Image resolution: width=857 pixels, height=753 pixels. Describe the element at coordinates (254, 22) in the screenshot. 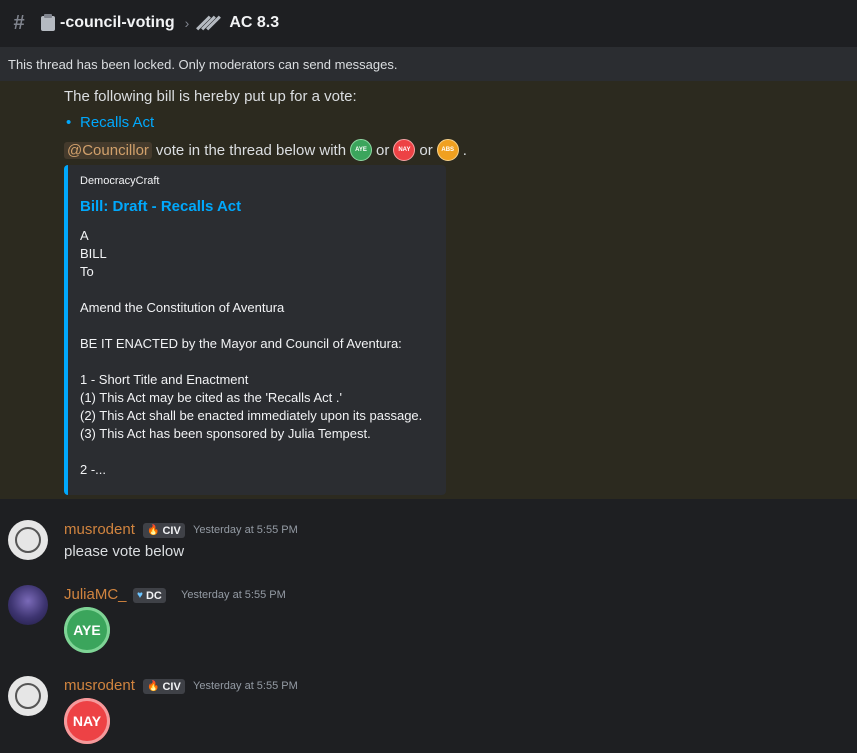

I see `thread-title: AC 8.3` at that location.